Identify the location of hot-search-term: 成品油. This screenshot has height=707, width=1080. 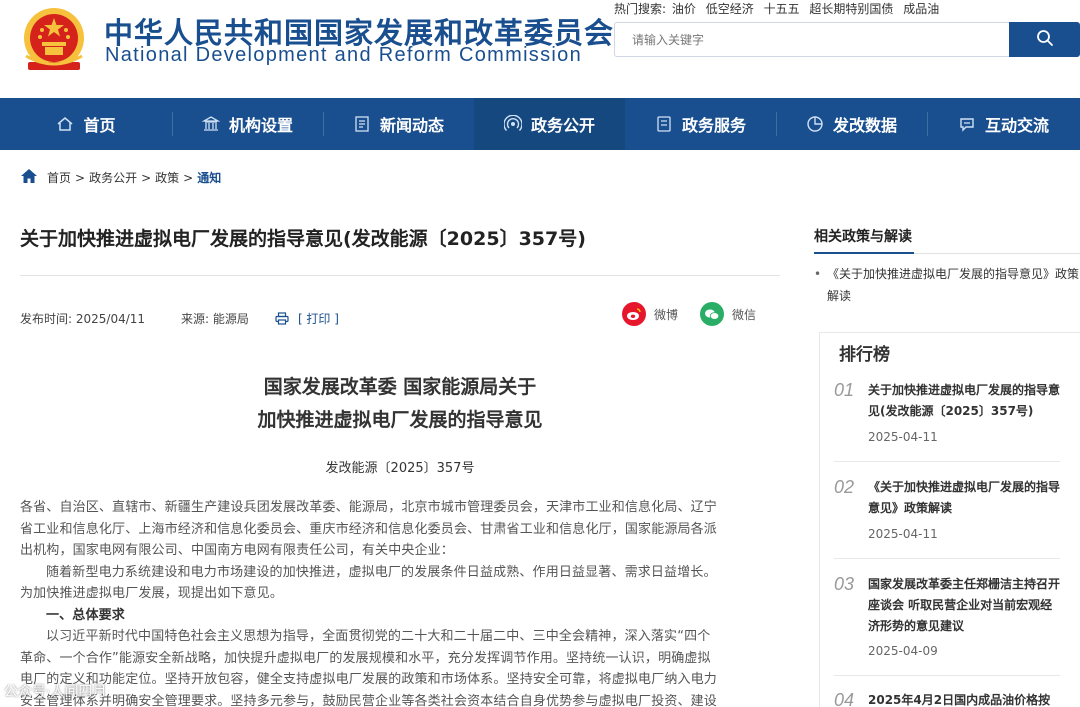
(921, 9).